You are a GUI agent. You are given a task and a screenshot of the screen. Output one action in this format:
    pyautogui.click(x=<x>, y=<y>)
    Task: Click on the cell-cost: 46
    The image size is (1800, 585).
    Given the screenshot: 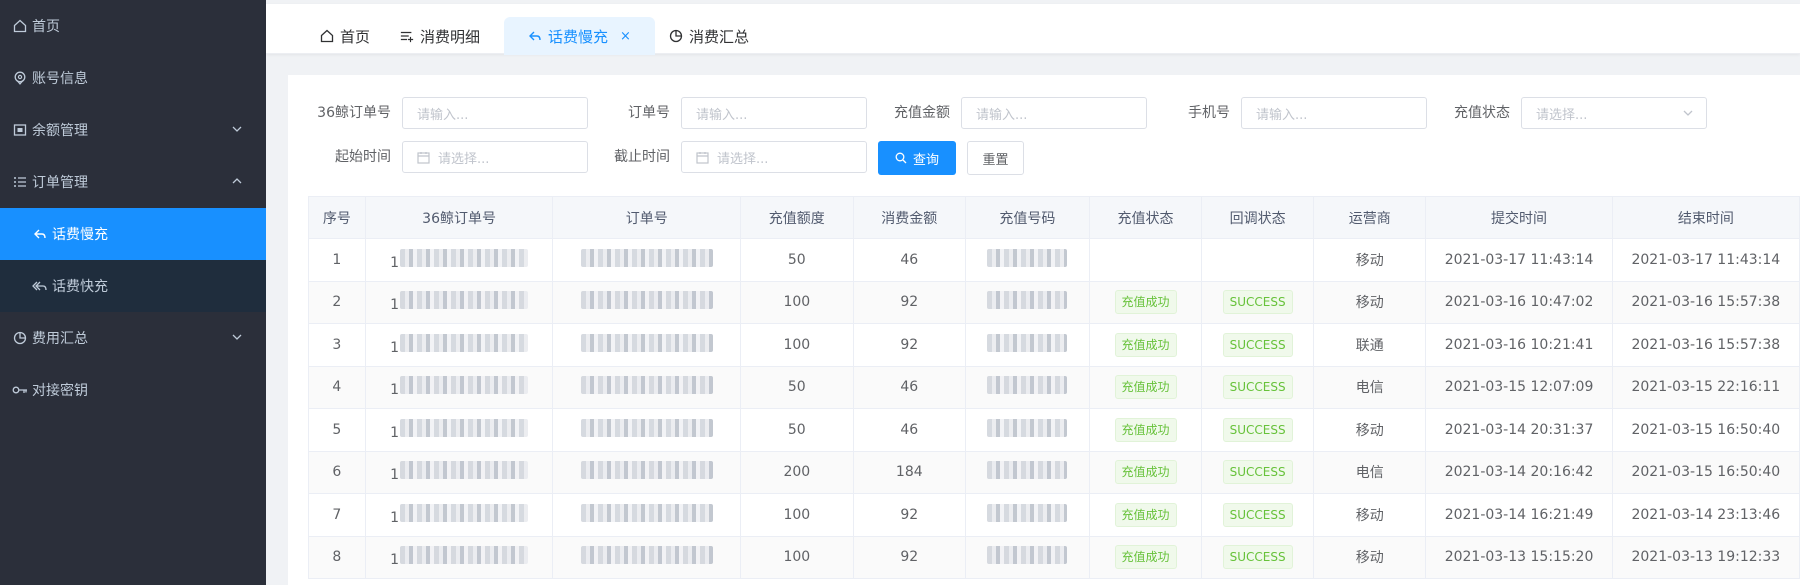 What is the action you would take?
    pyautogui.click(x=909, y=387)
    